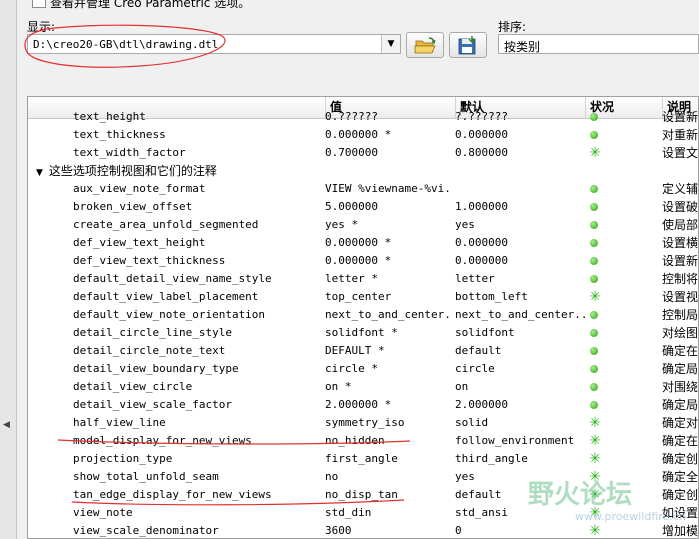 This screenshot has height=539, width=699. I want to click on annotation-underline-model-display, so click(234, 442).